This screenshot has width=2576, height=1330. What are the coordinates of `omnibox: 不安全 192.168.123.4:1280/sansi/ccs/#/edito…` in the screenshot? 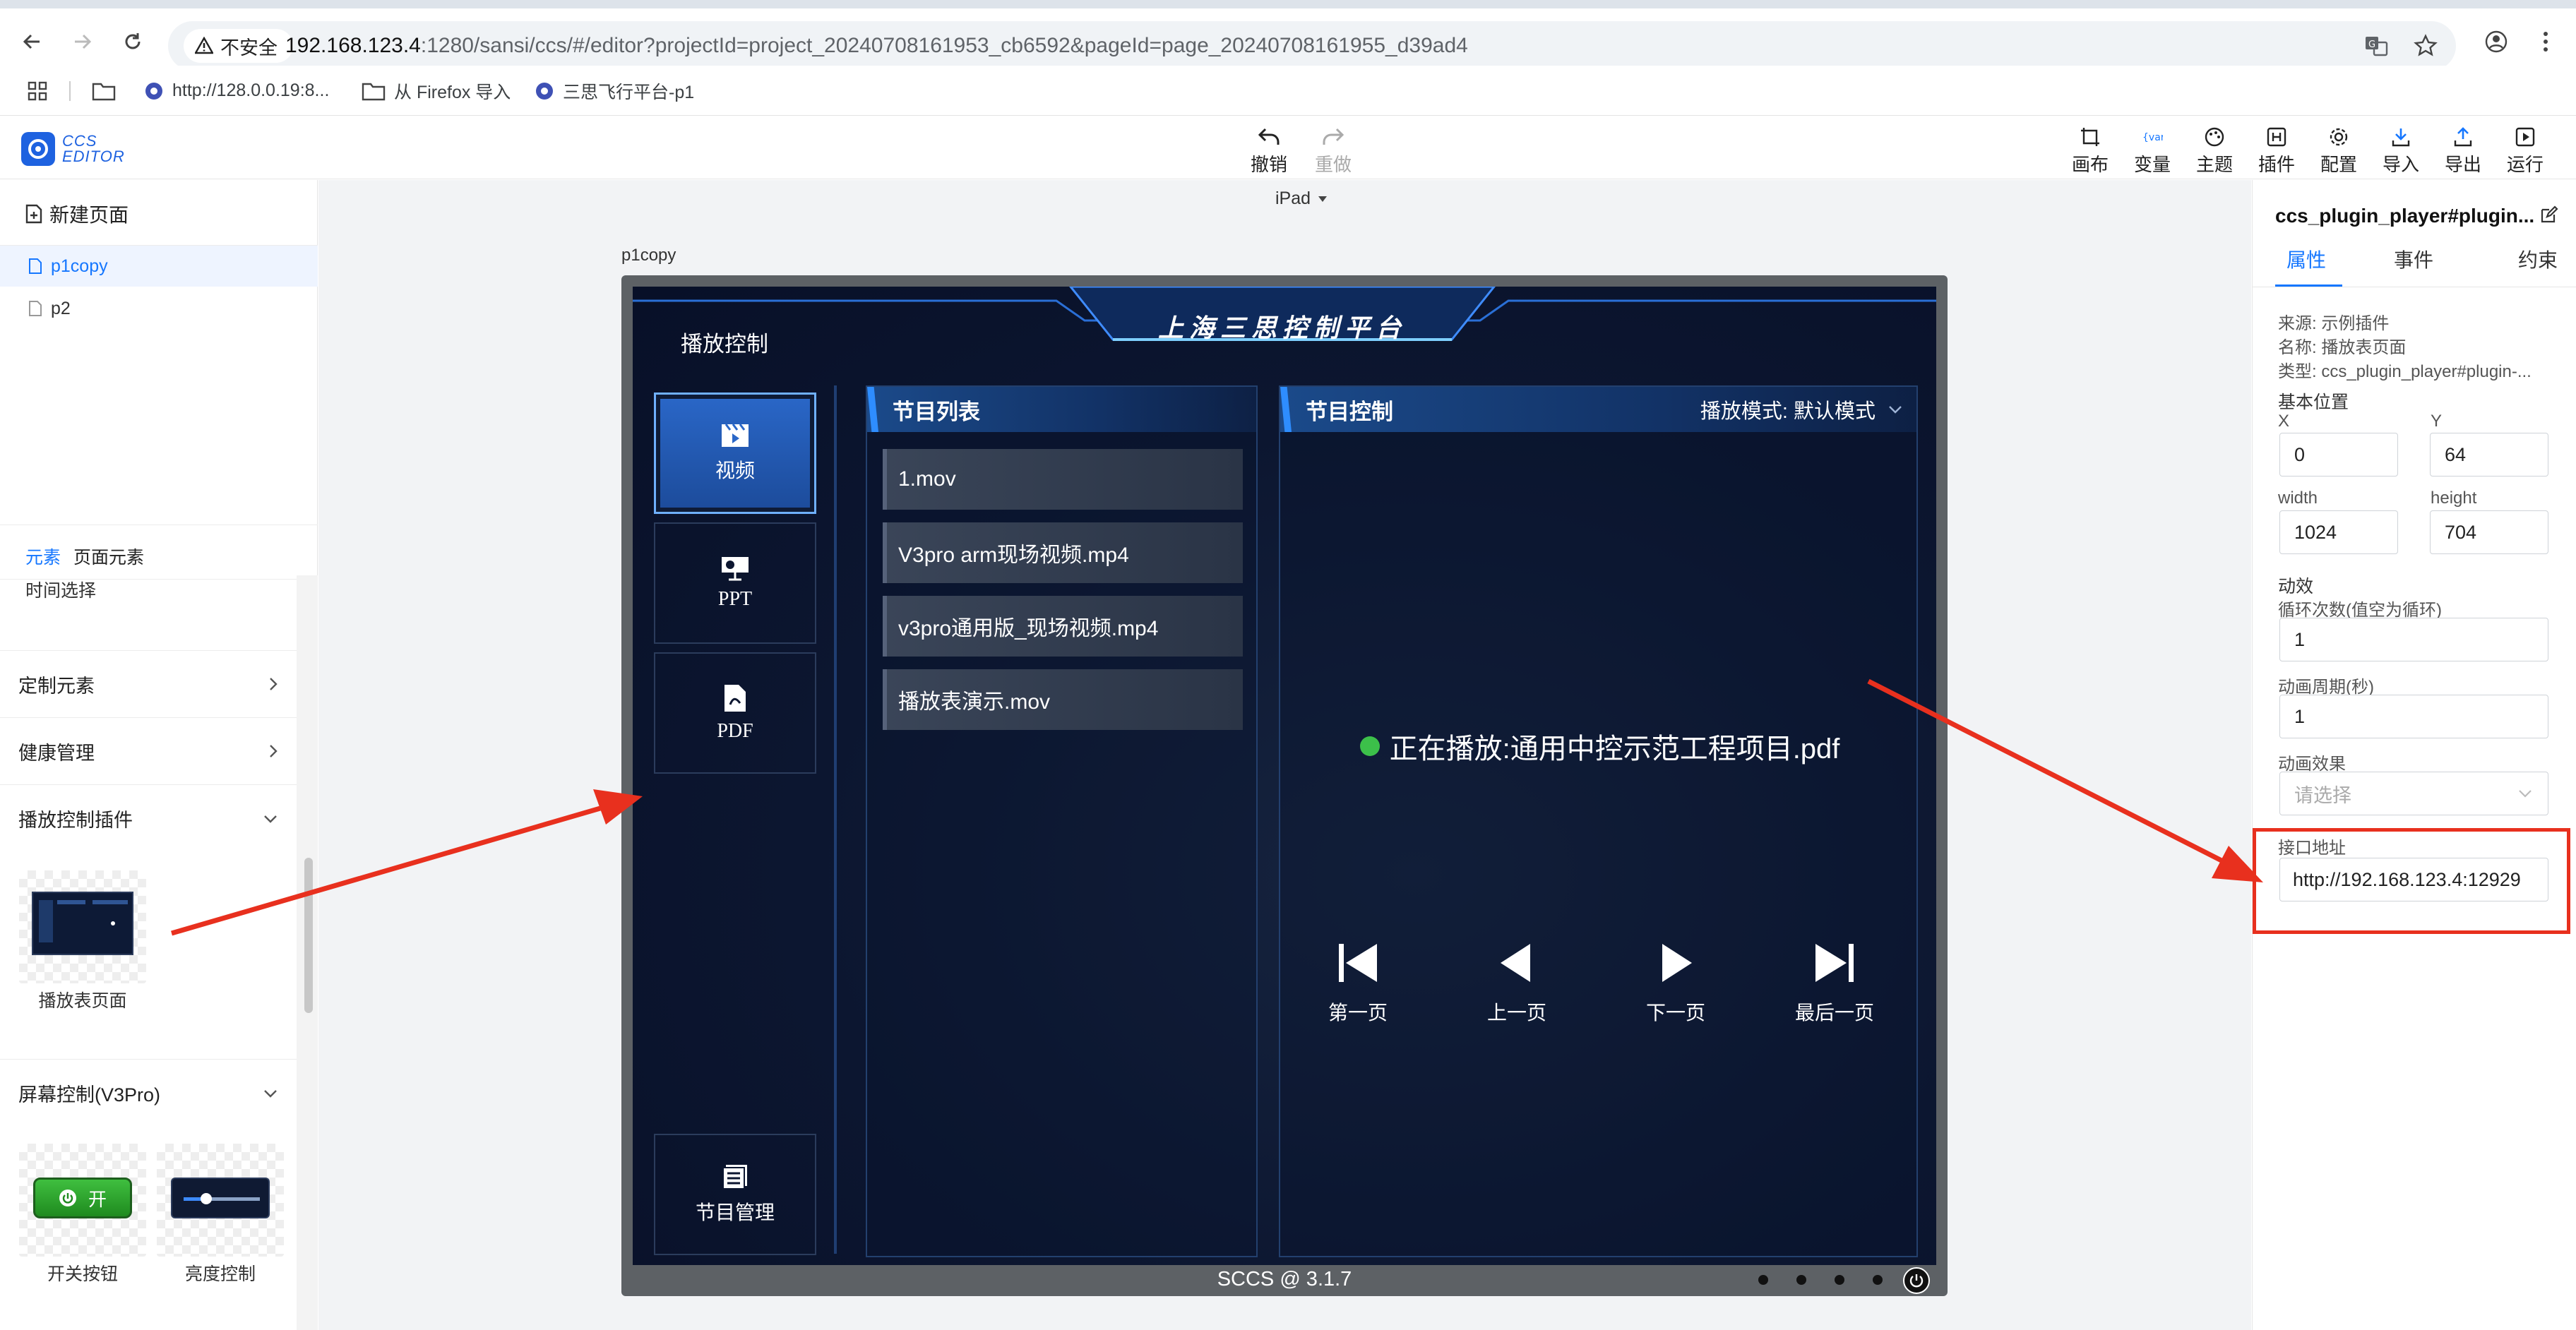 It's located at (1312, 46).